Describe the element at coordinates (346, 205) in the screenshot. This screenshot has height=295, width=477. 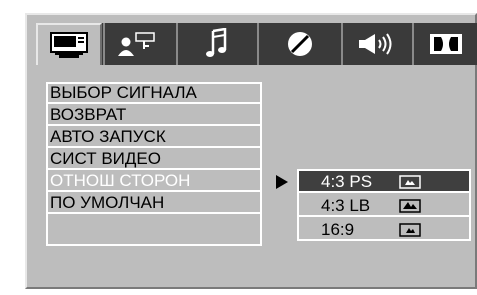
I see `option-label: 4:3 LB` at that location.